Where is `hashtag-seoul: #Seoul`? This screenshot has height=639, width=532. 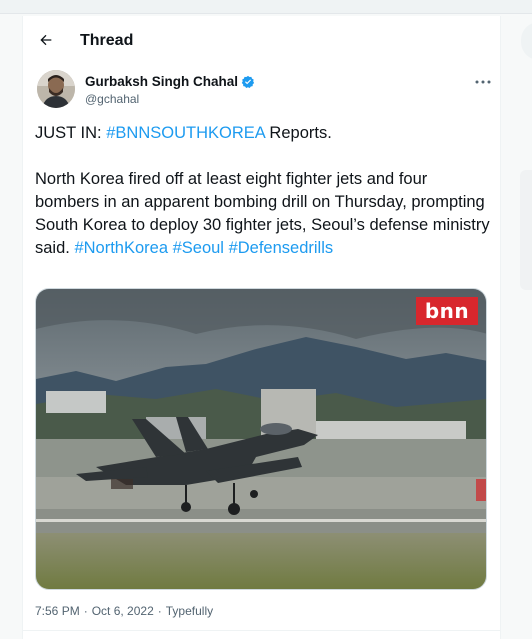
hashtag-seoul: #Seoul is located at coordinates (198, 248).